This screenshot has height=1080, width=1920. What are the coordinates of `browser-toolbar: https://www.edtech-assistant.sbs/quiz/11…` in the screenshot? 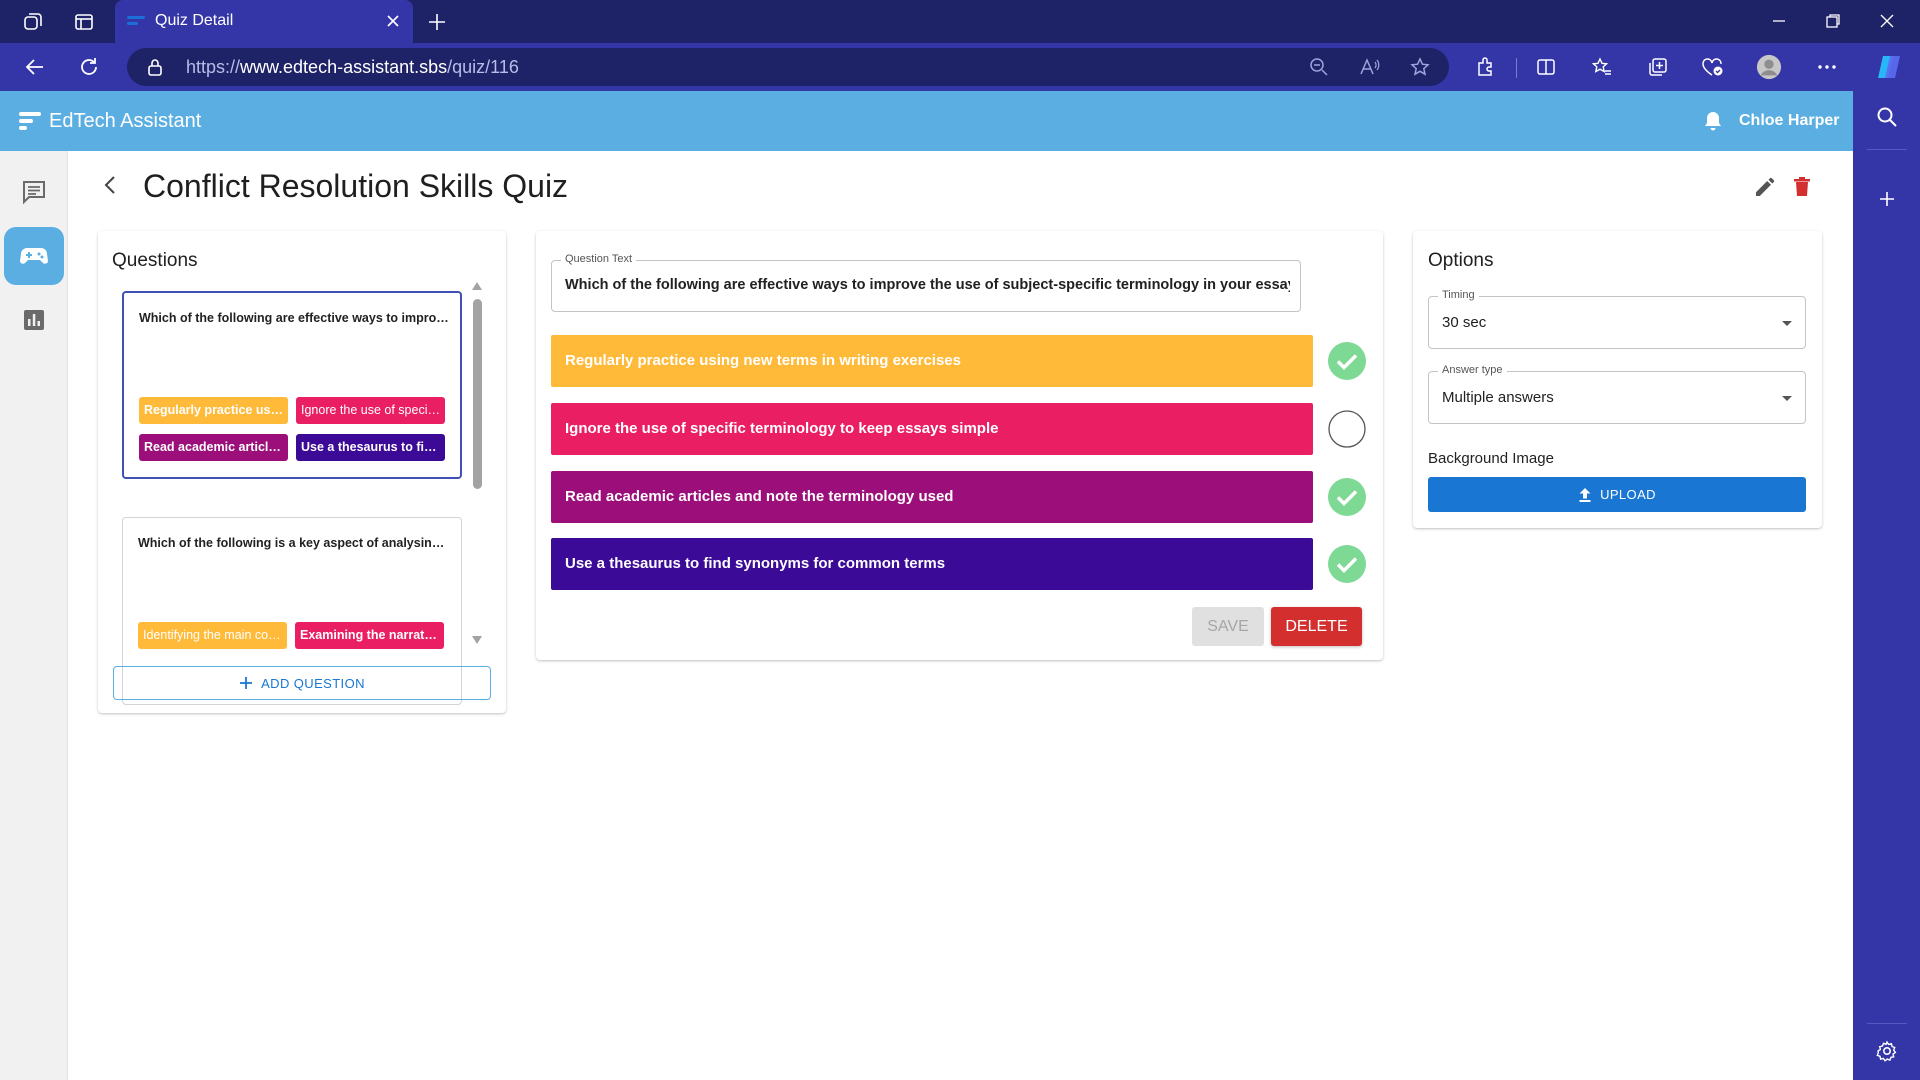 It's located at (960, 67).